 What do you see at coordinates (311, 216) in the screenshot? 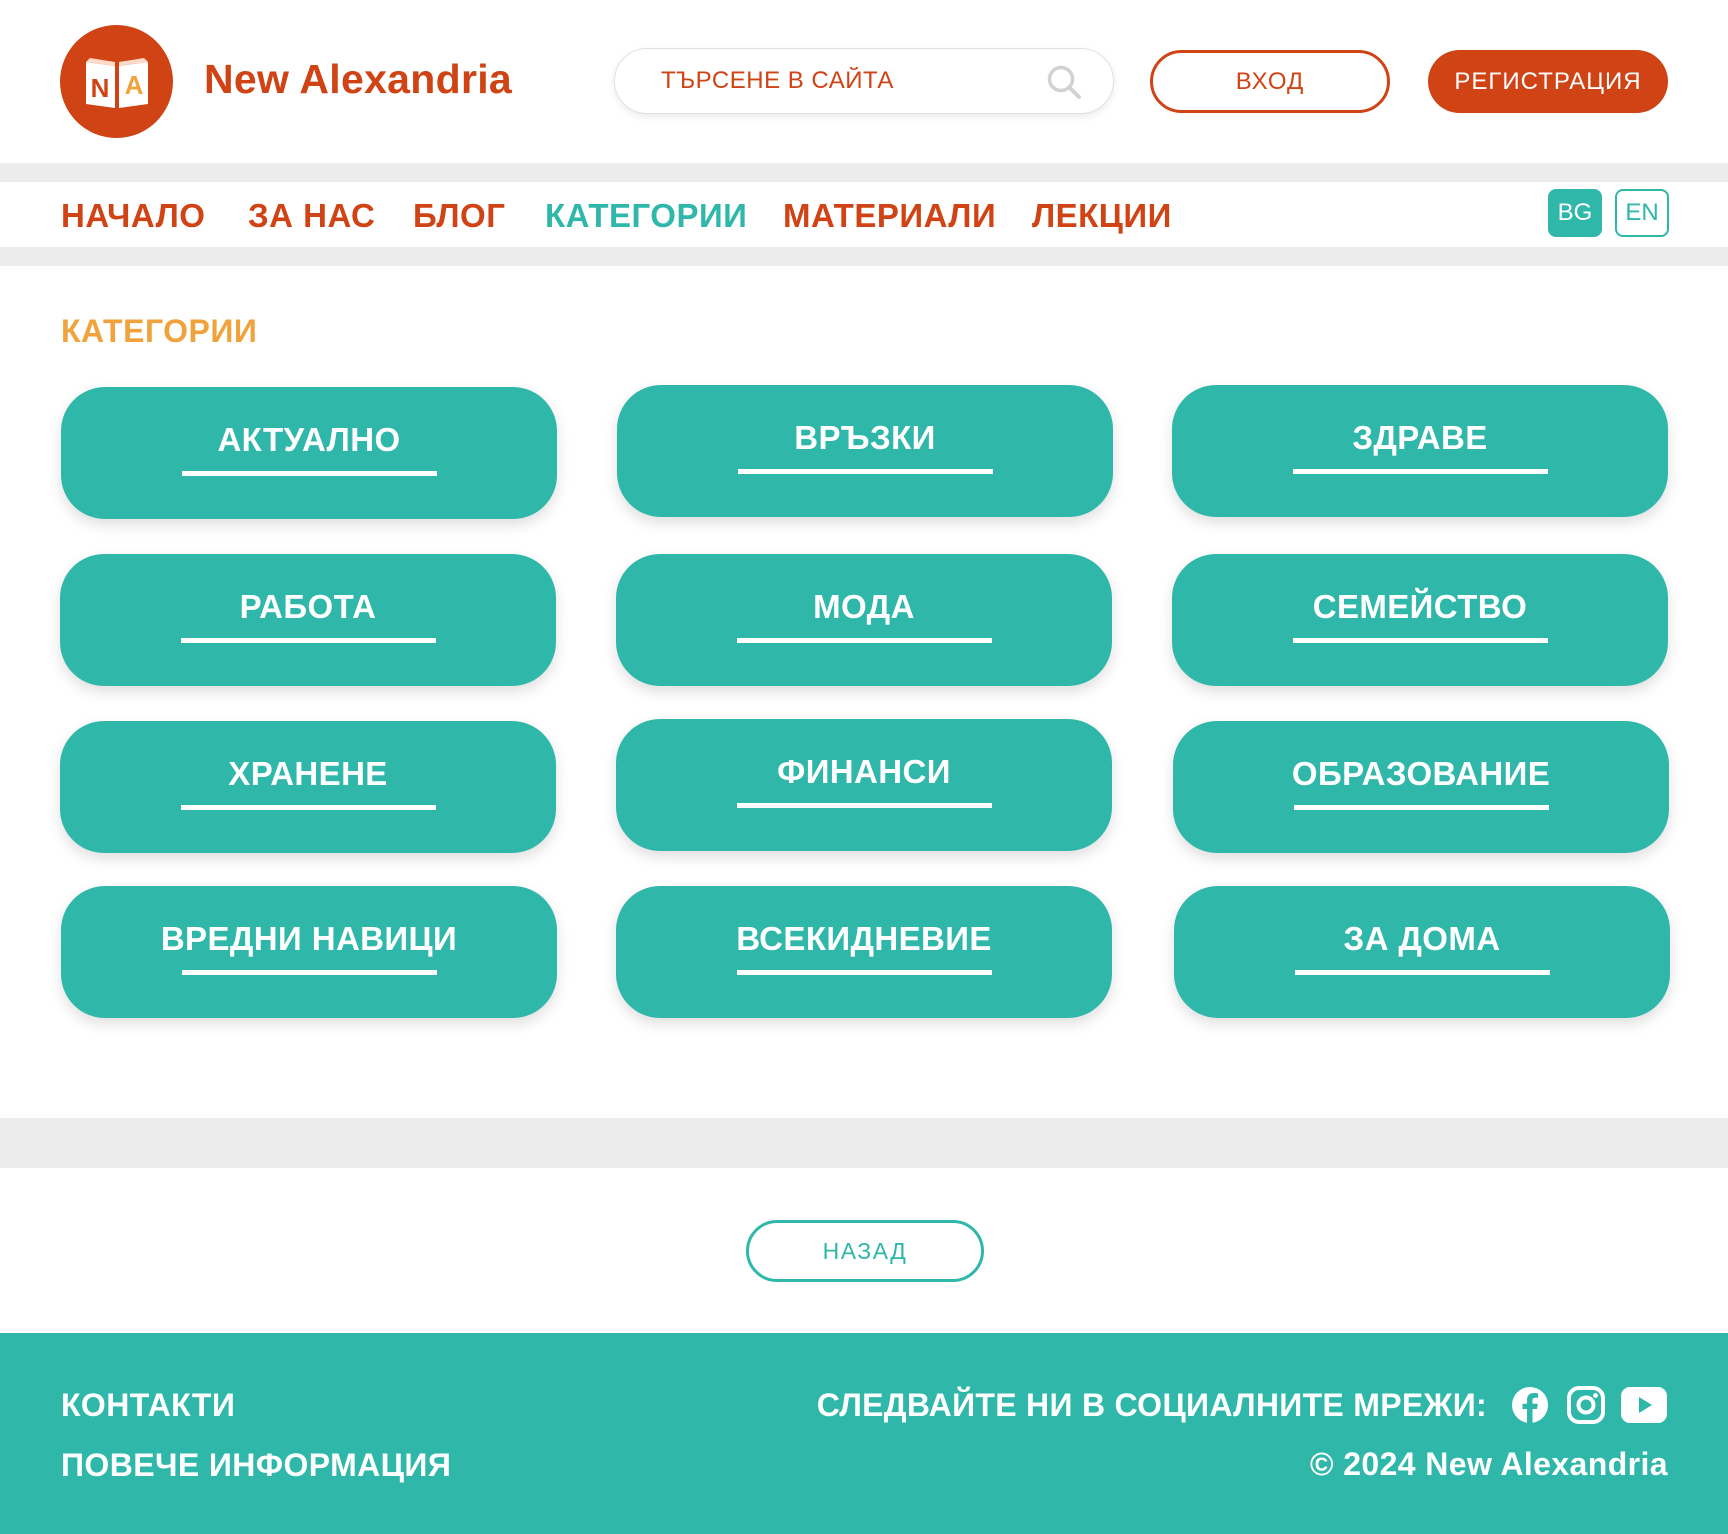
I see `nav-item-about: ЗА НАС` at bounding box center [311, 216].